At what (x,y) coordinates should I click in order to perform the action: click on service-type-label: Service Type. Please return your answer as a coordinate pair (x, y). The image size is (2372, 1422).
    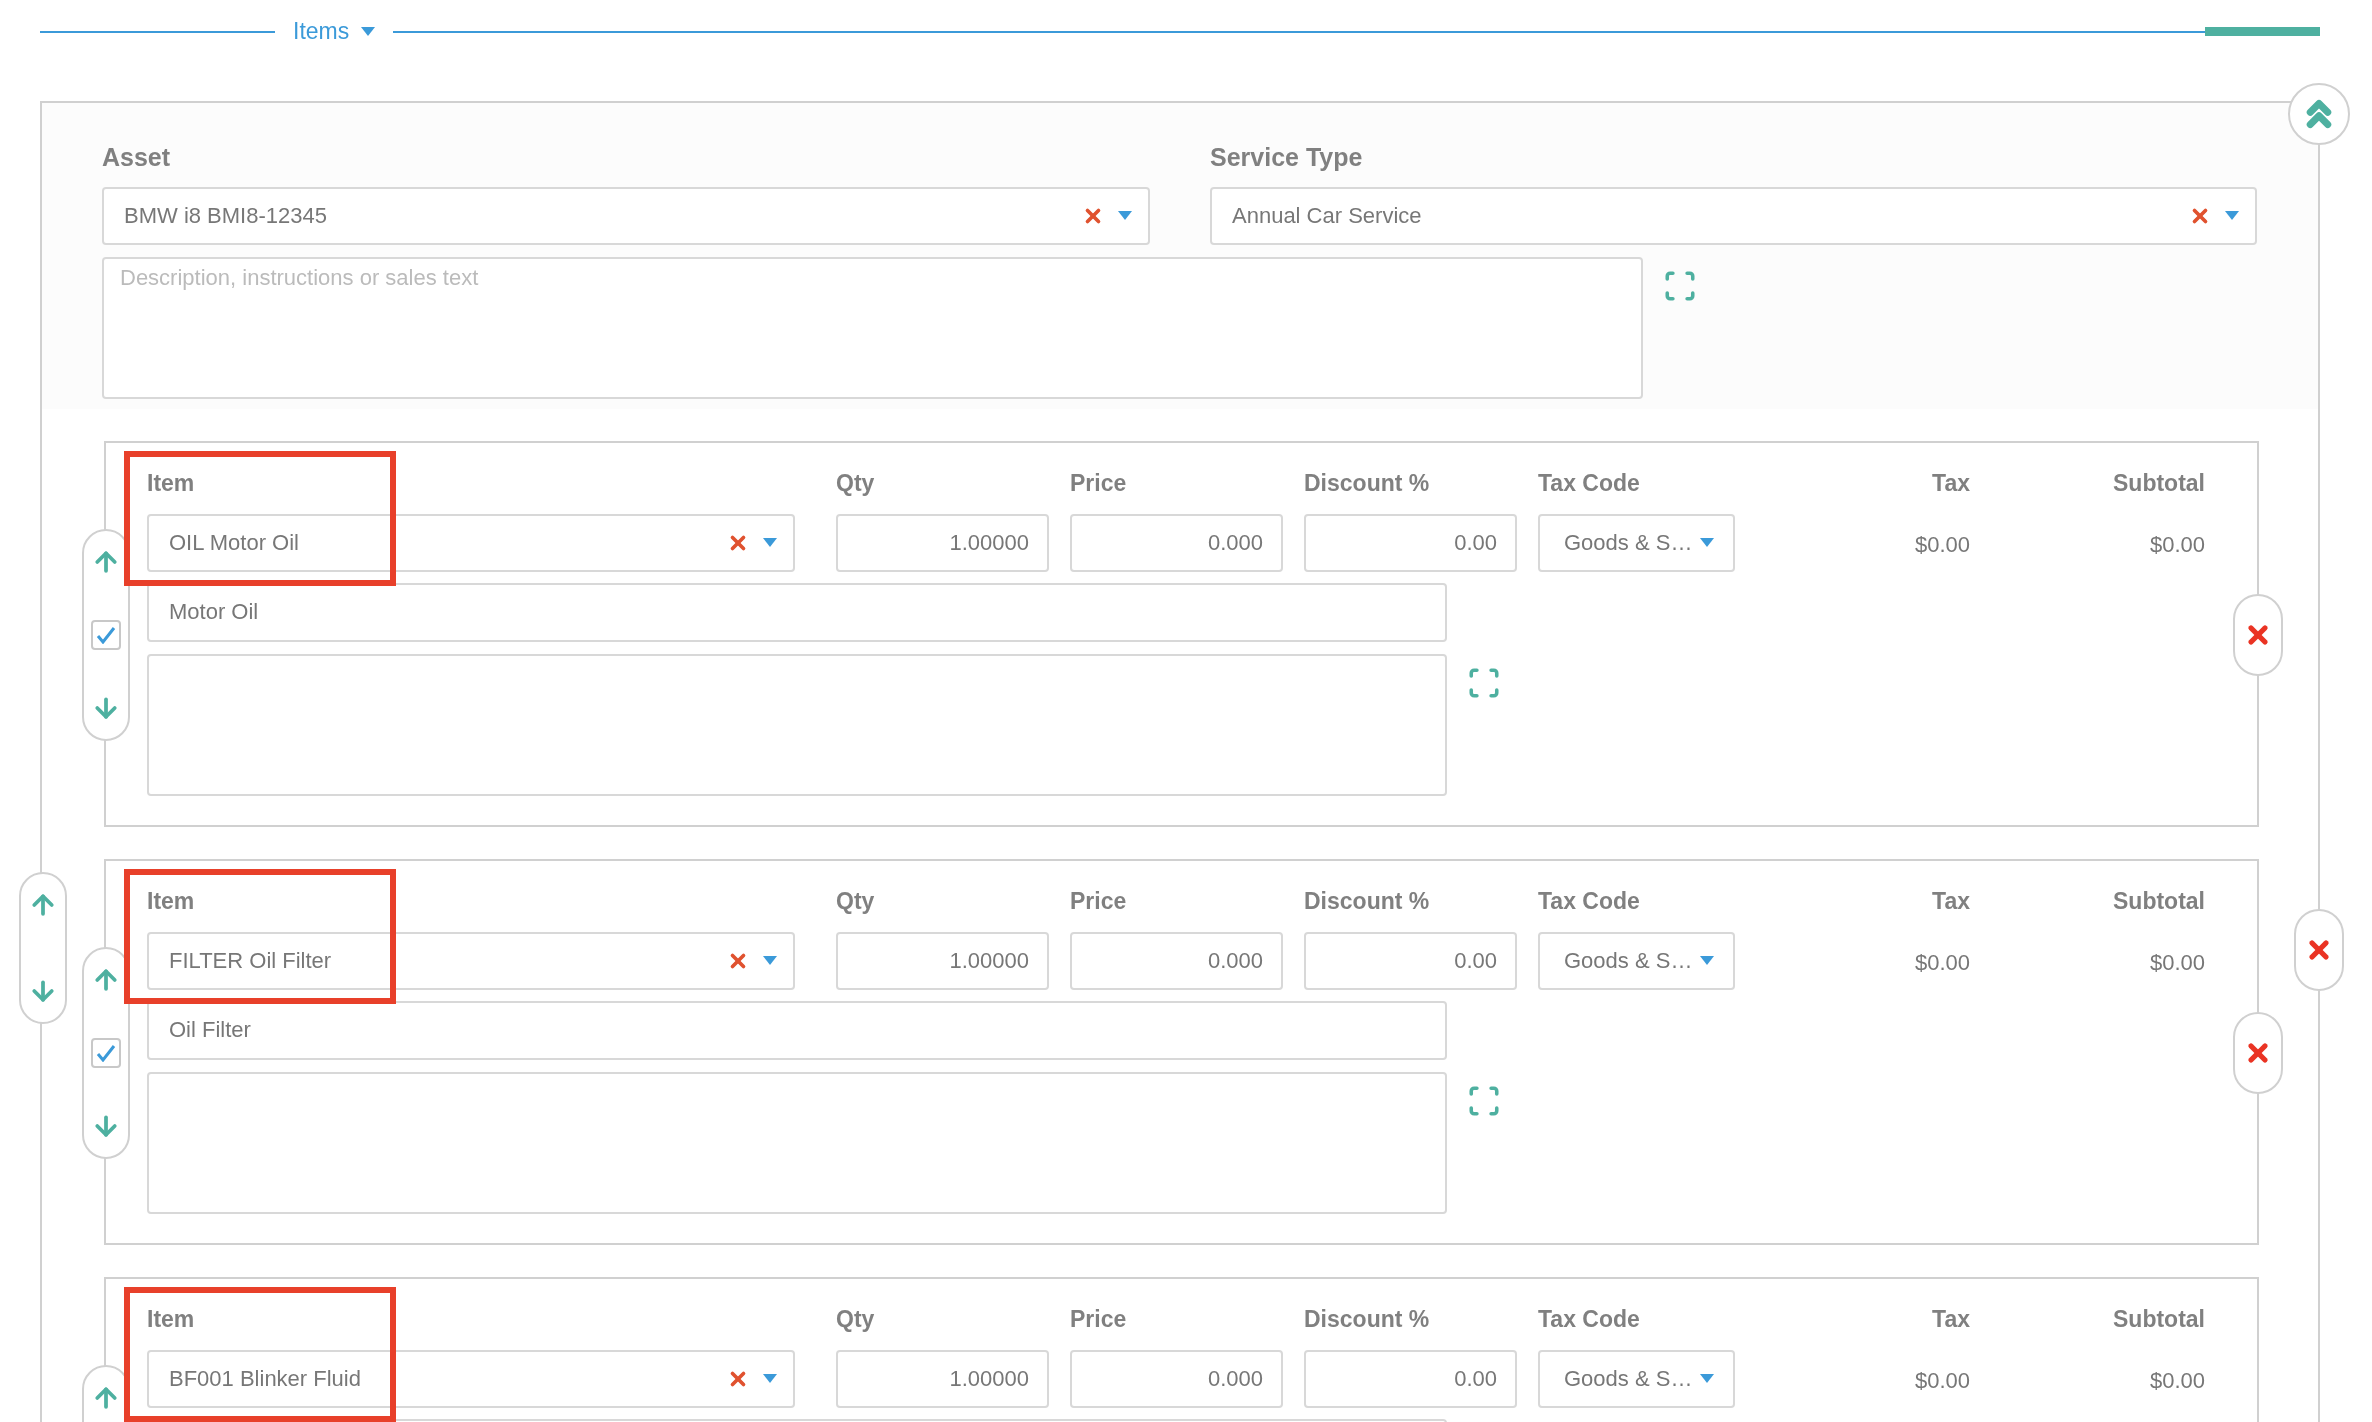
    Looking at the image, I should click on (1287, 157).